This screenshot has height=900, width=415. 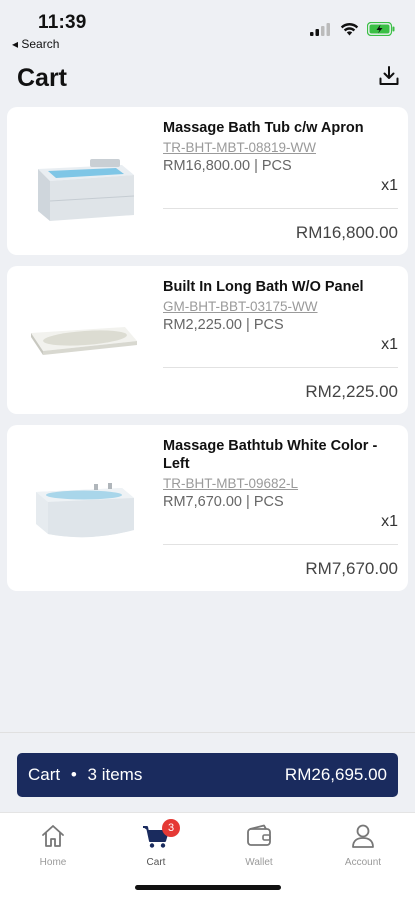 What do you see at coordinates (320, 29) in the screenshot?
I see `signal-icon` at bounding box center [320, 29].